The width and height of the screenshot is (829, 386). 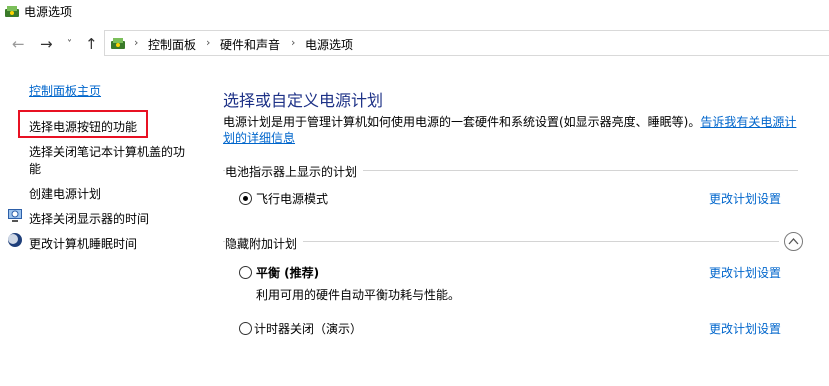 I want to click on learn-more-link: 告诉我有关电源计, so click(x=748, y=122).